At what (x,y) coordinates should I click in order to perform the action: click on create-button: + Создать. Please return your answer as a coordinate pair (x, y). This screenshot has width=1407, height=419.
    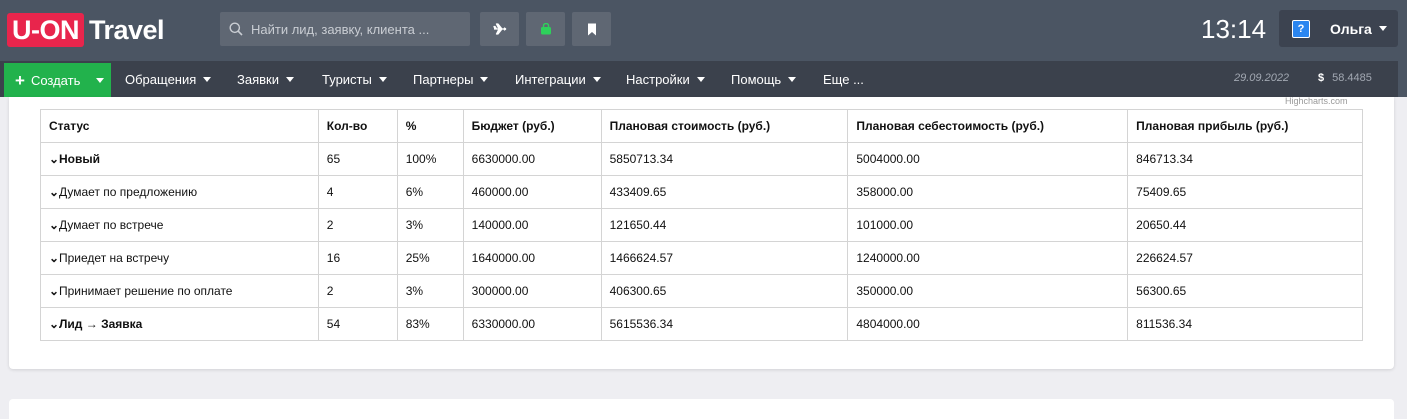
    Looking at the image, I should click on (57, 80).